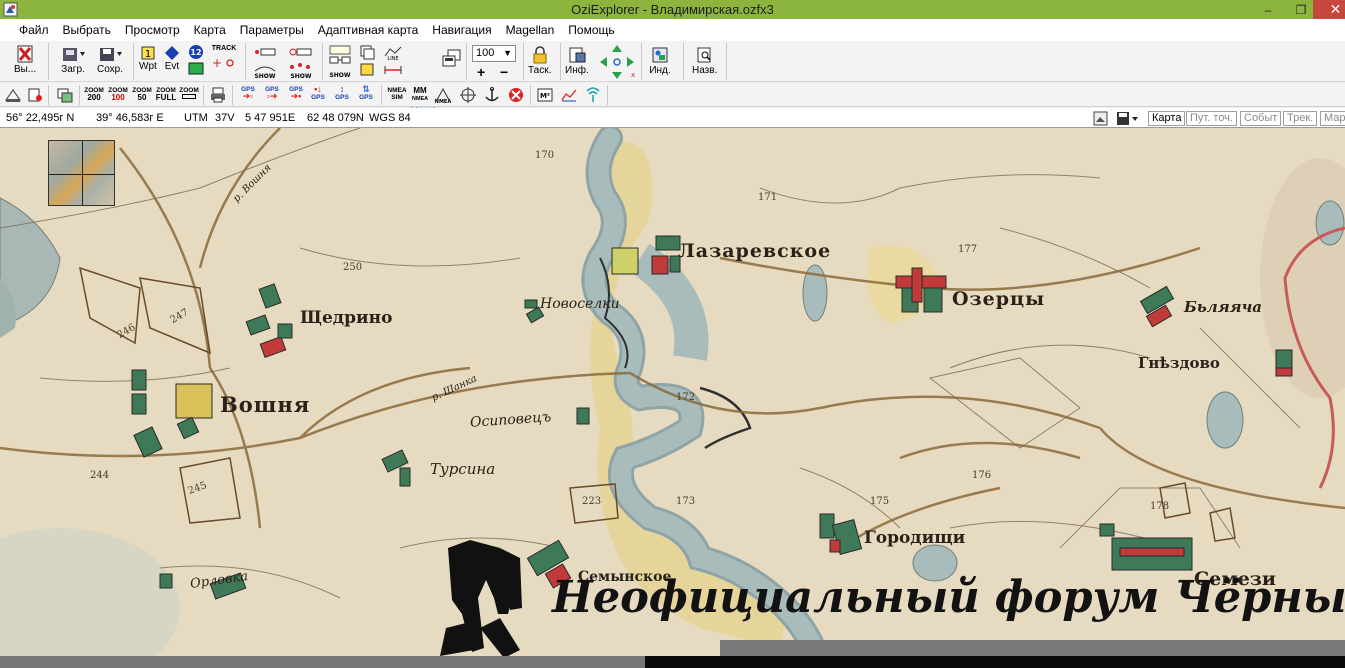 The image size is (1345, 668). Describe the element at coordinates (545, 95) in the screenshot. I see `altitude-icon: M²` at that location.